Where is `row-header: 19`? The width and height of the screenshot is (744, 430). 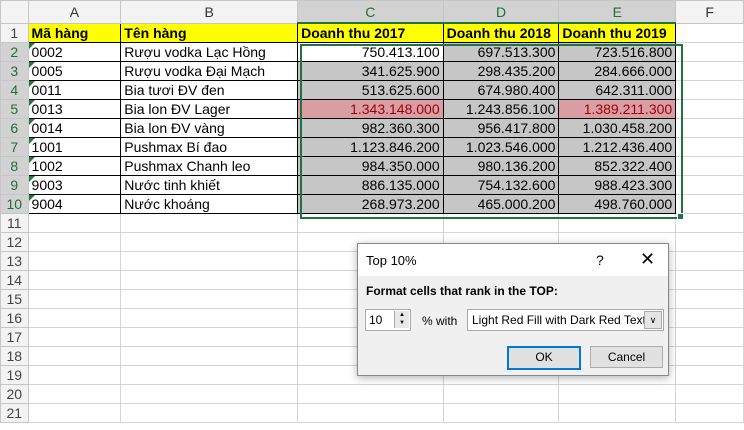
row-header: 19 is located at coordinates (14, 375).